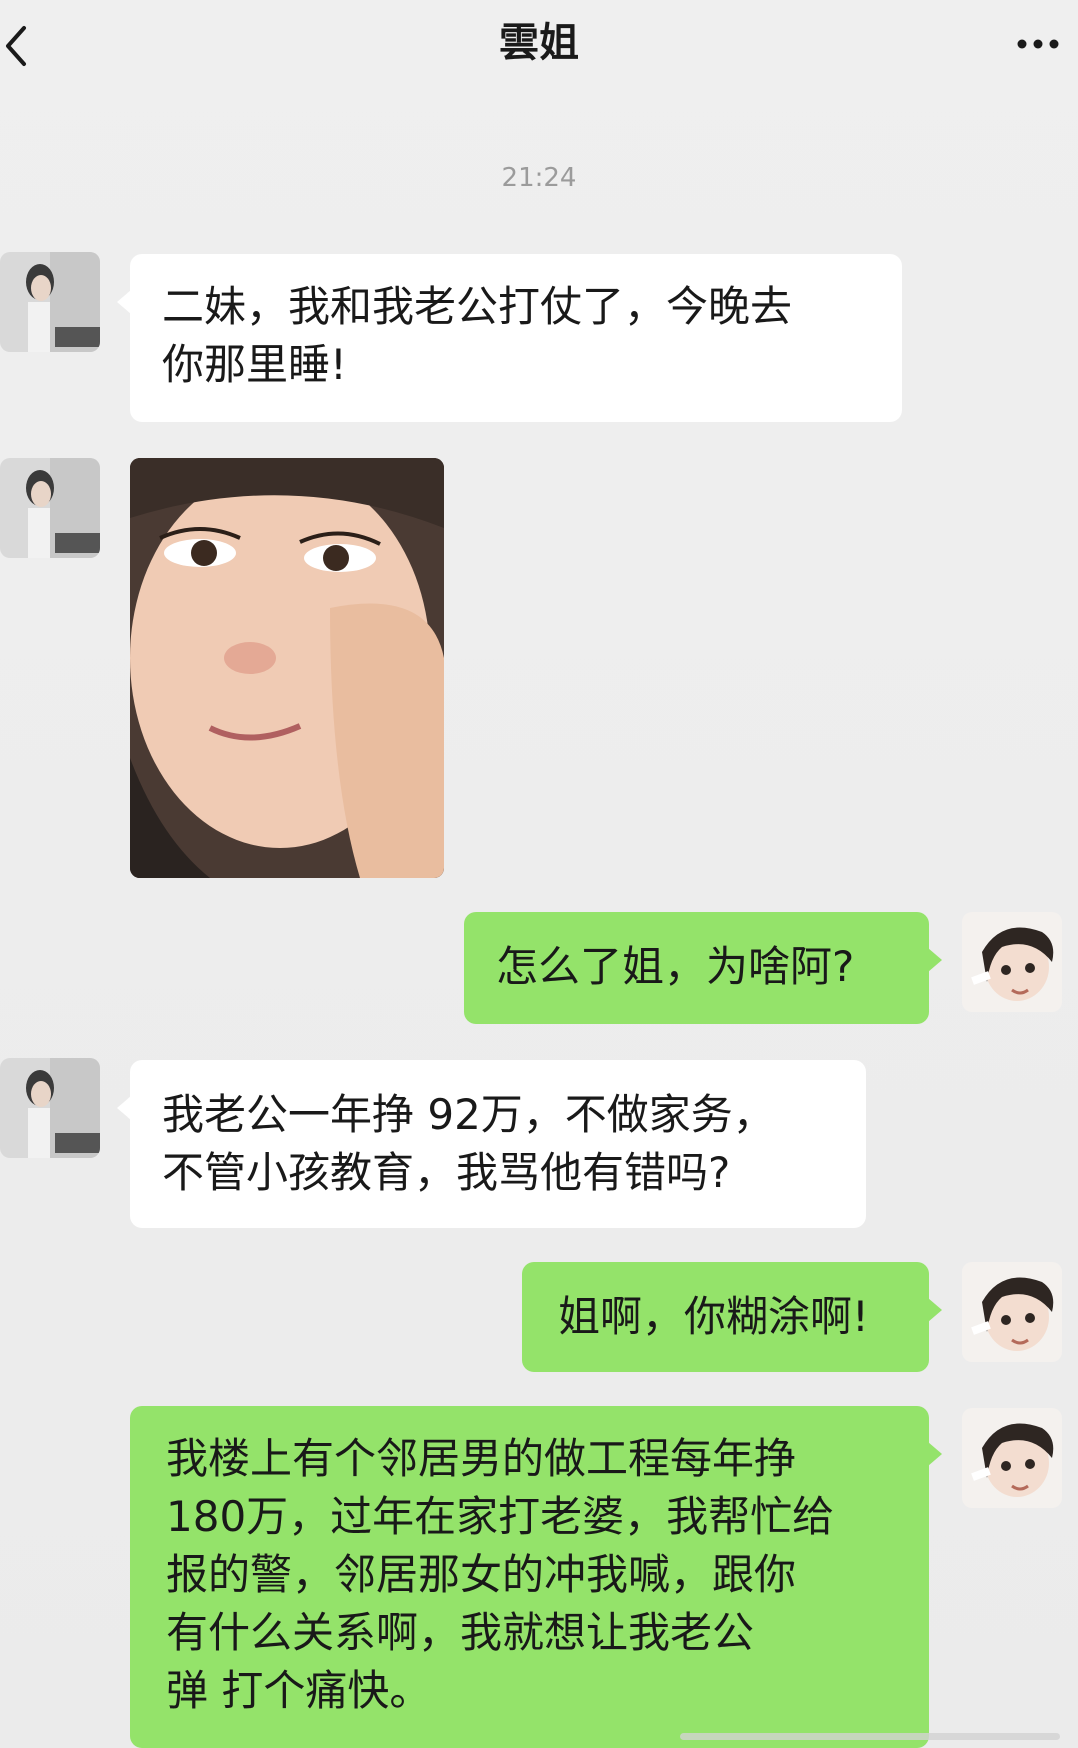 This screenshot has height=1748, width=1078. What do you see at coordinates (675, 966) in the screenshot?
I see `message-text-line: 怎么了姐，为啥阿?` at bounding box center [675, 966].